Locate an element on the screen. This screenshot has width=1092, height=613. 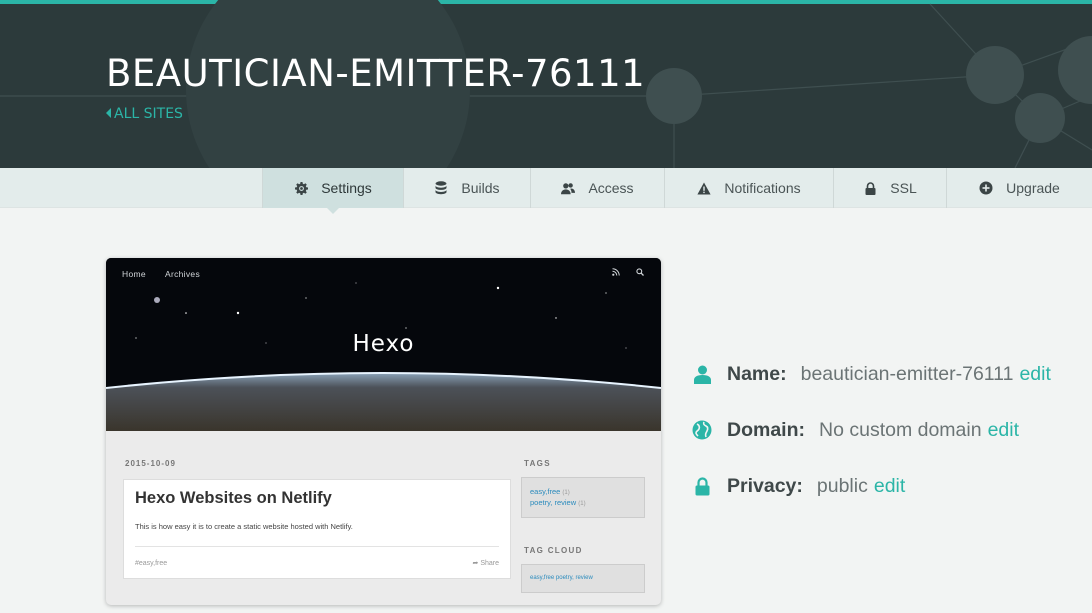
tab-notifications-label: Notifications is located at coordinates (762, 188).